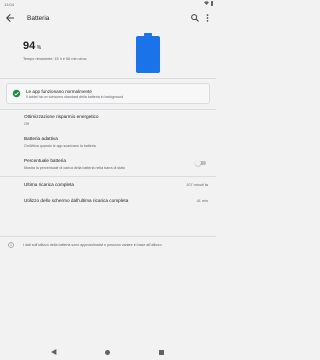 The height and width of the screenshot is (360, 320). I want to click on check-circle-icon, so click(16, 93).